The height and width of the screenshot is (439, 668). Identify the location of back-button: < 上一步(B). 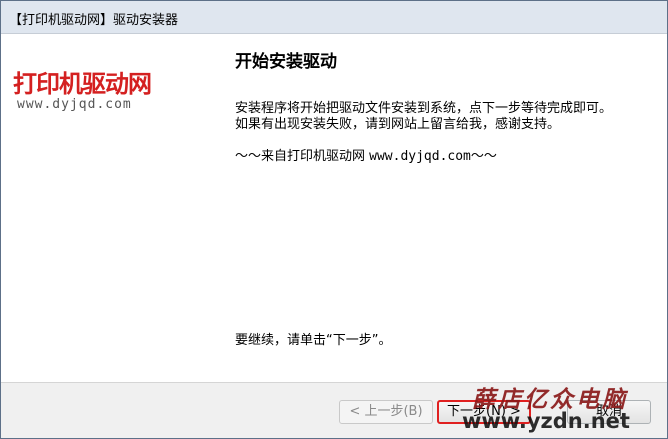
(386, 412).